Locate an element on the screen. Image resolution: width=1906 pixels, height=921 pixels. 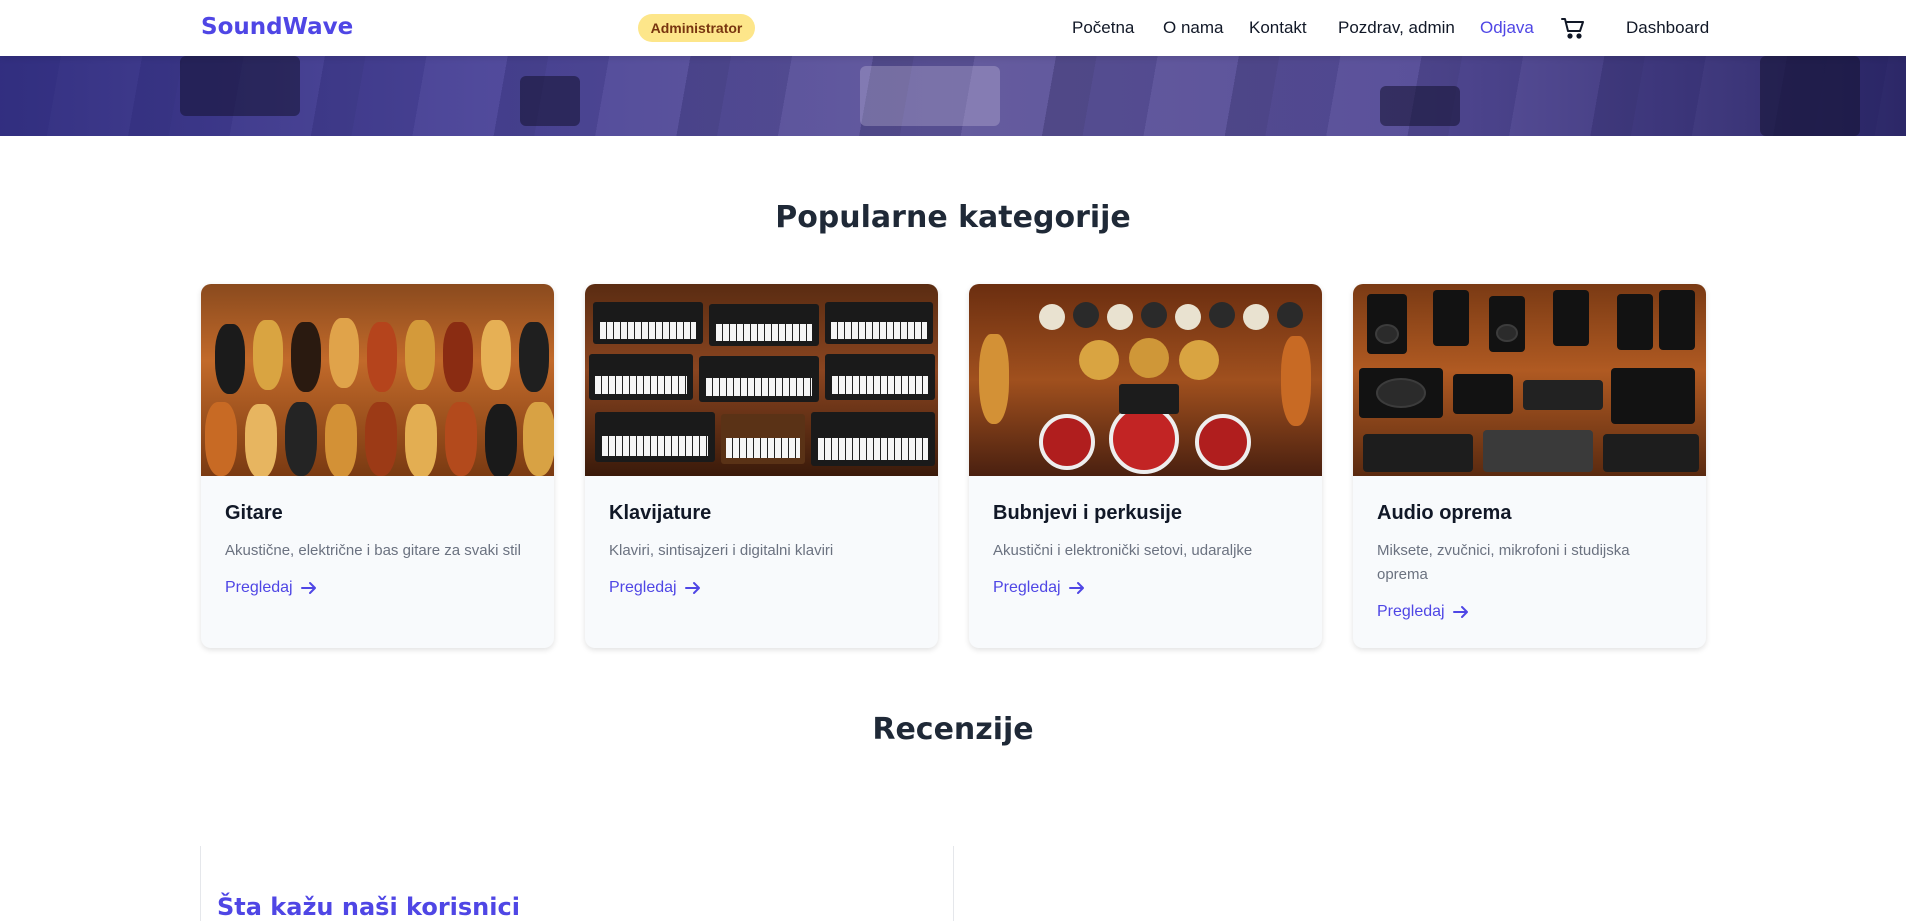
browse-guitars-link: Pregledaj is located at coordinates (271, 588).